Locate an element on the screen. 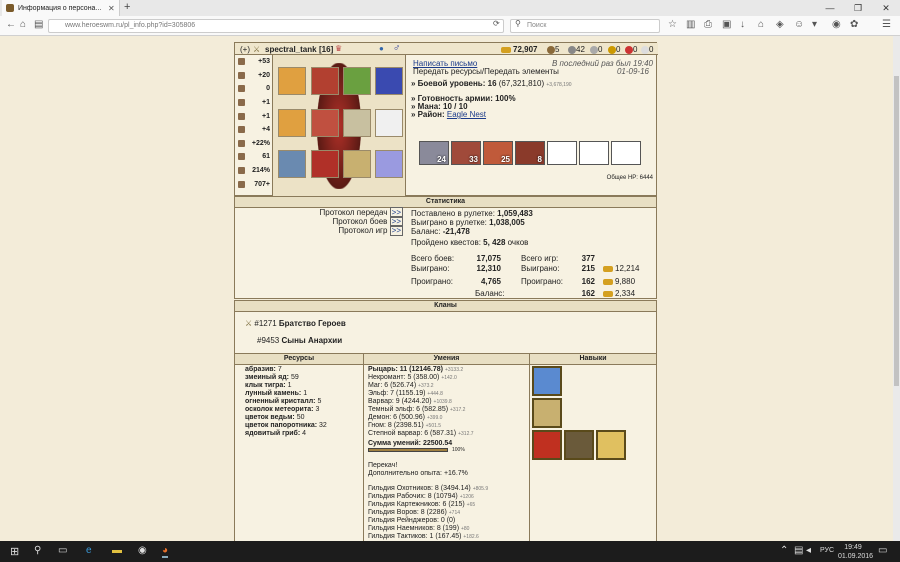 The height and width of the screenshot is (562, 900). equip-slot-weapon is located at coordinates (357, 123).